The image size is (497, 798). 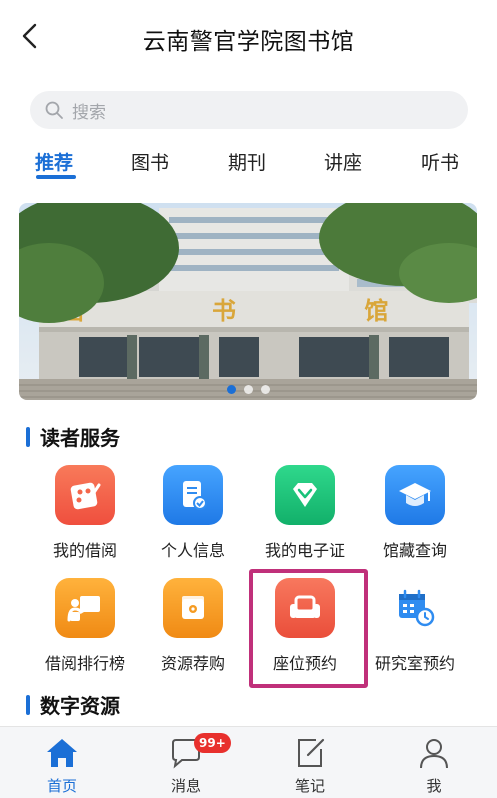 I want to click on tabbar-label: 消息, so click(x=185, y=786).